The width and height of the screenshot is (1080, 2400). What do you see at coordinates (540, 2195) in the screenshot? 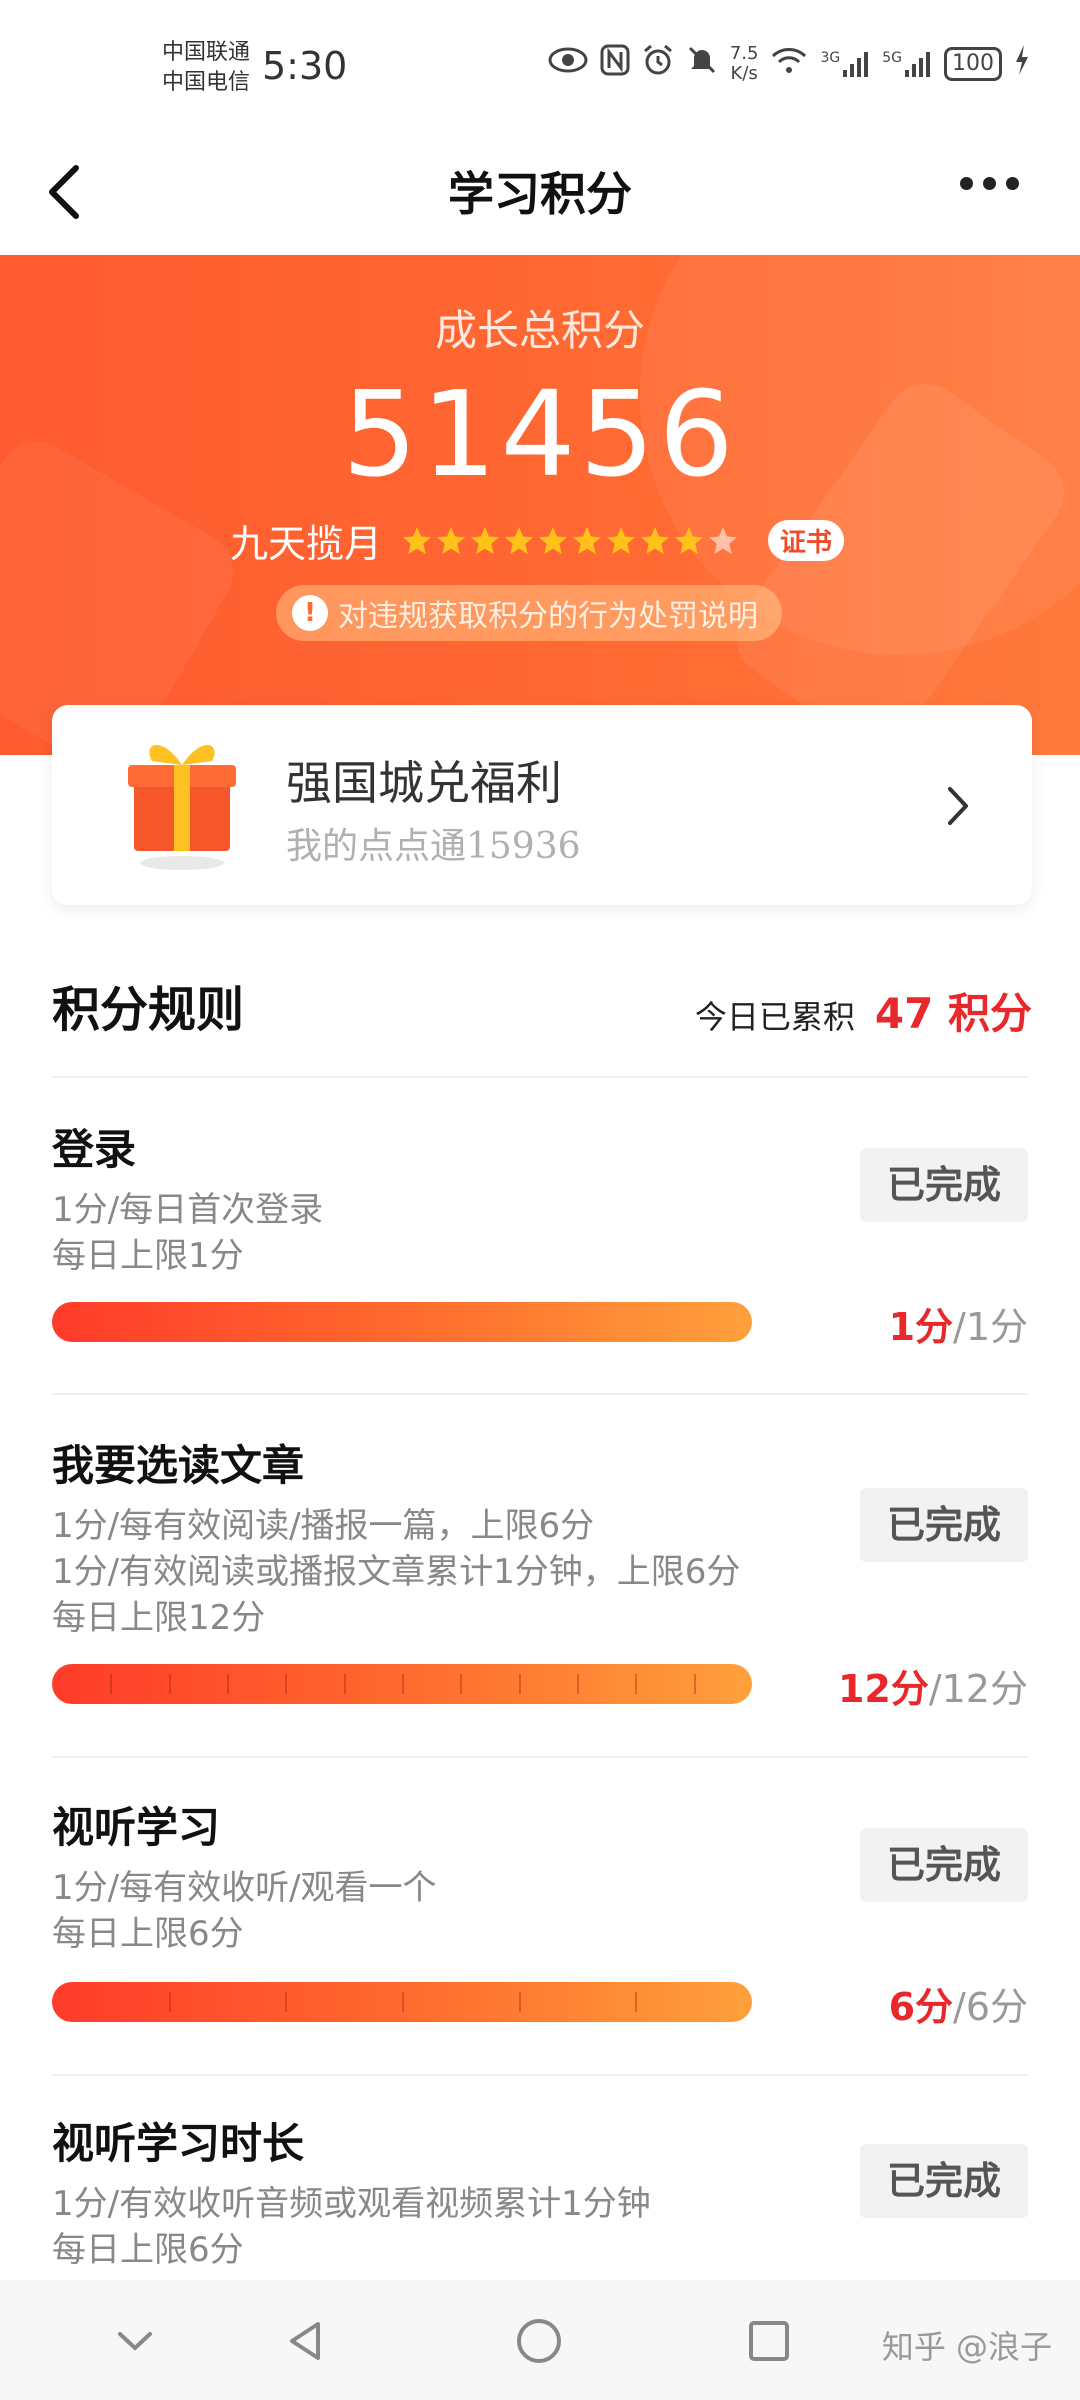
I see `rule-item-audiovisual-duration: 视听学习时长 1分/有效收听音频或观看视频累计1分钟 每日上限6分 已完成` at bounding box center [540, 2195].